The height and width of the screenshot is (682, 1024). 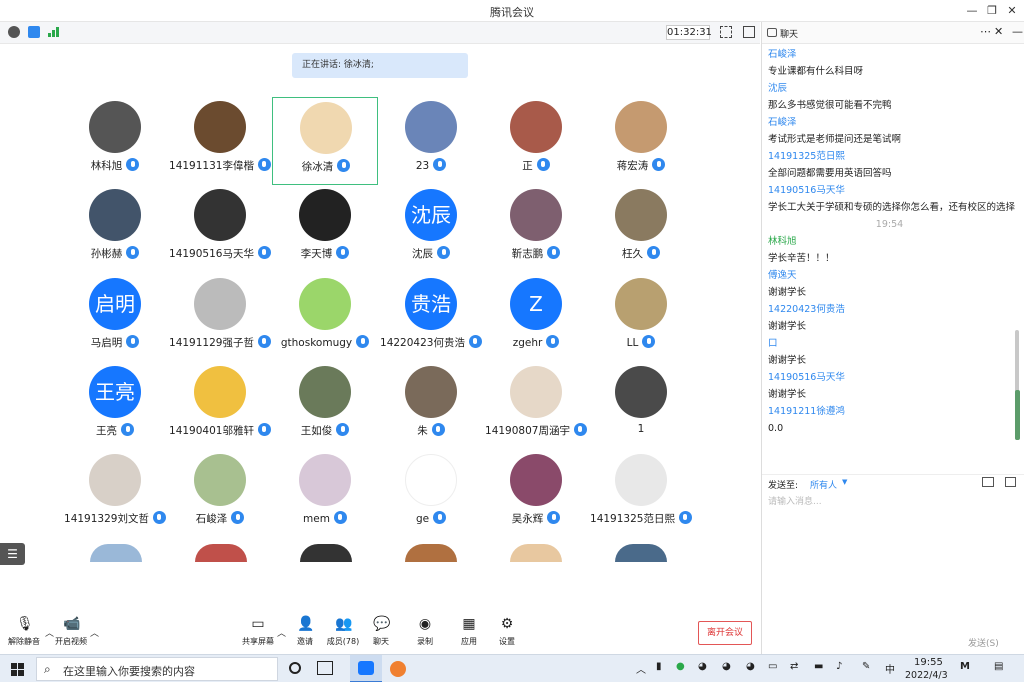 I want to click on windows-start-icon, so click(x=17, y=669).